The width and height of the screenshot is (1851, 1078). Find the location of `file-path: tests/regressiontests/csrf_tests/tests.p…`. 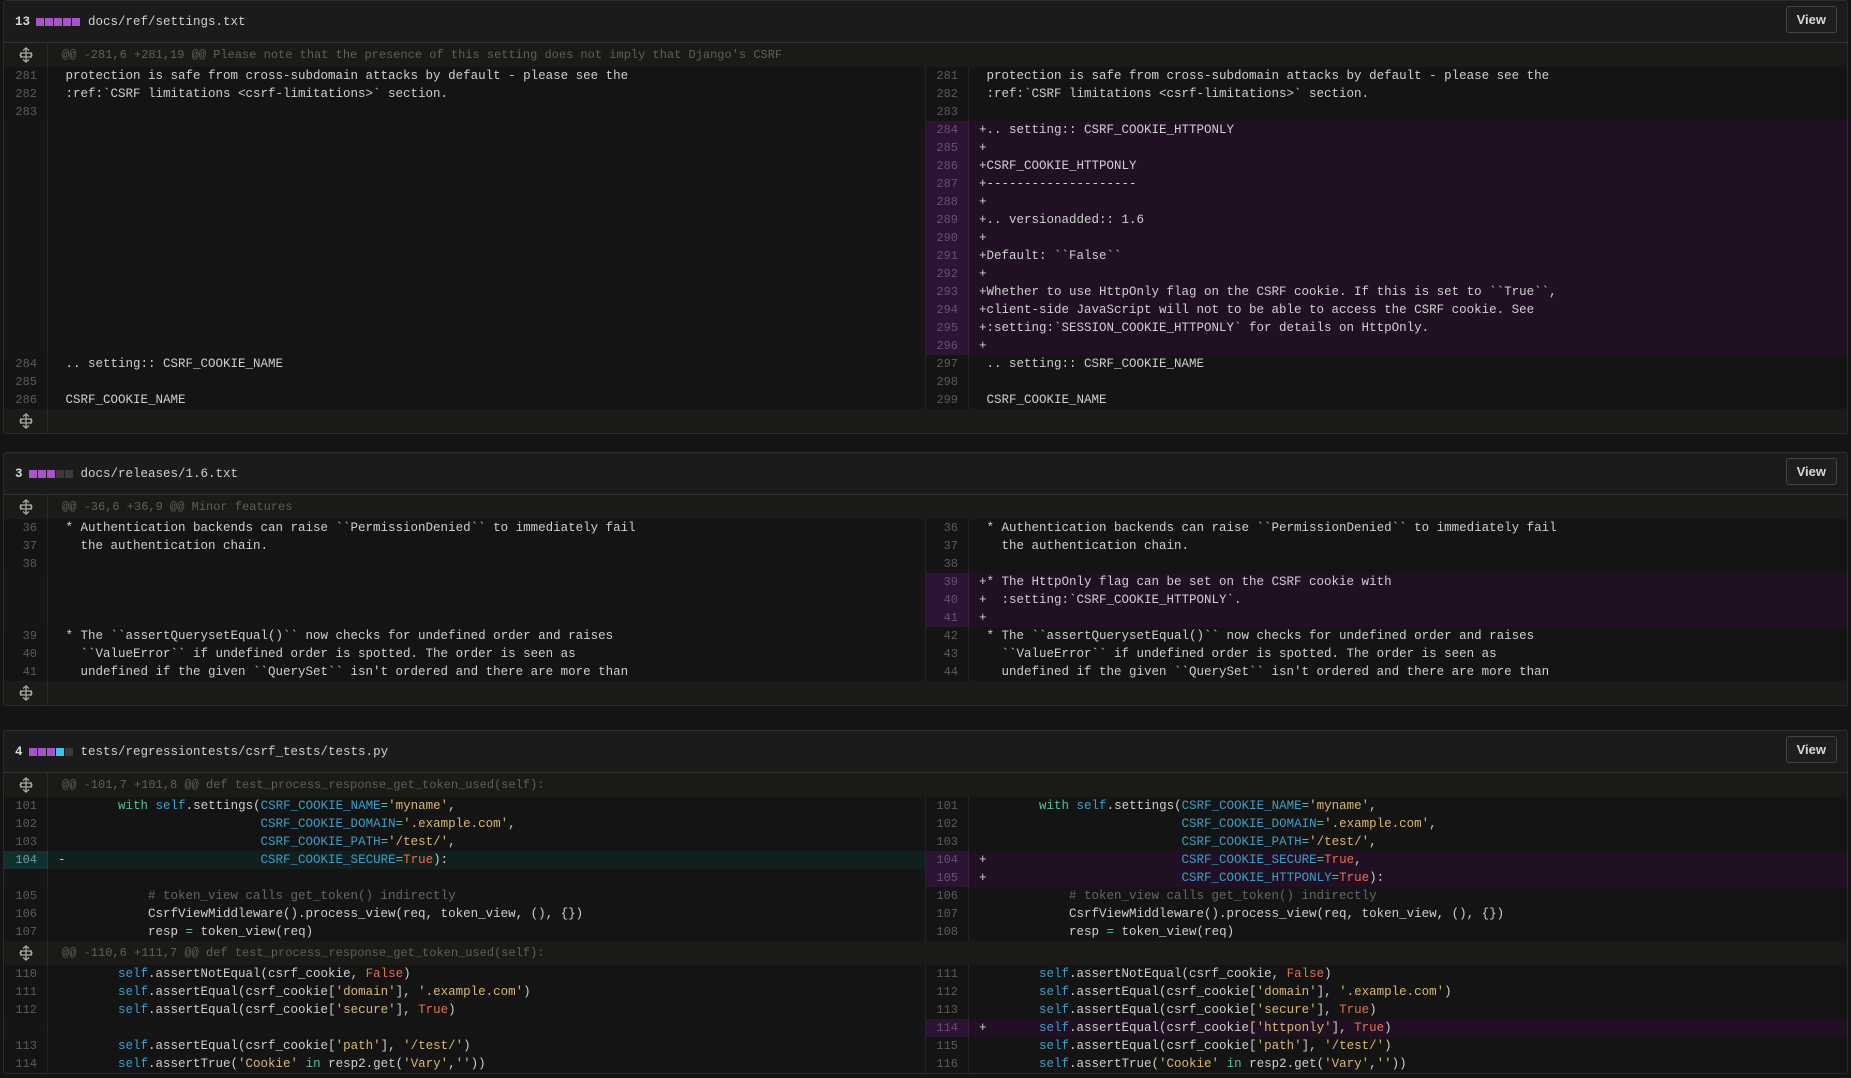

file-path: tests/regressiontests/csrf_tests/tests.p… is located at coordinates (235, 752).